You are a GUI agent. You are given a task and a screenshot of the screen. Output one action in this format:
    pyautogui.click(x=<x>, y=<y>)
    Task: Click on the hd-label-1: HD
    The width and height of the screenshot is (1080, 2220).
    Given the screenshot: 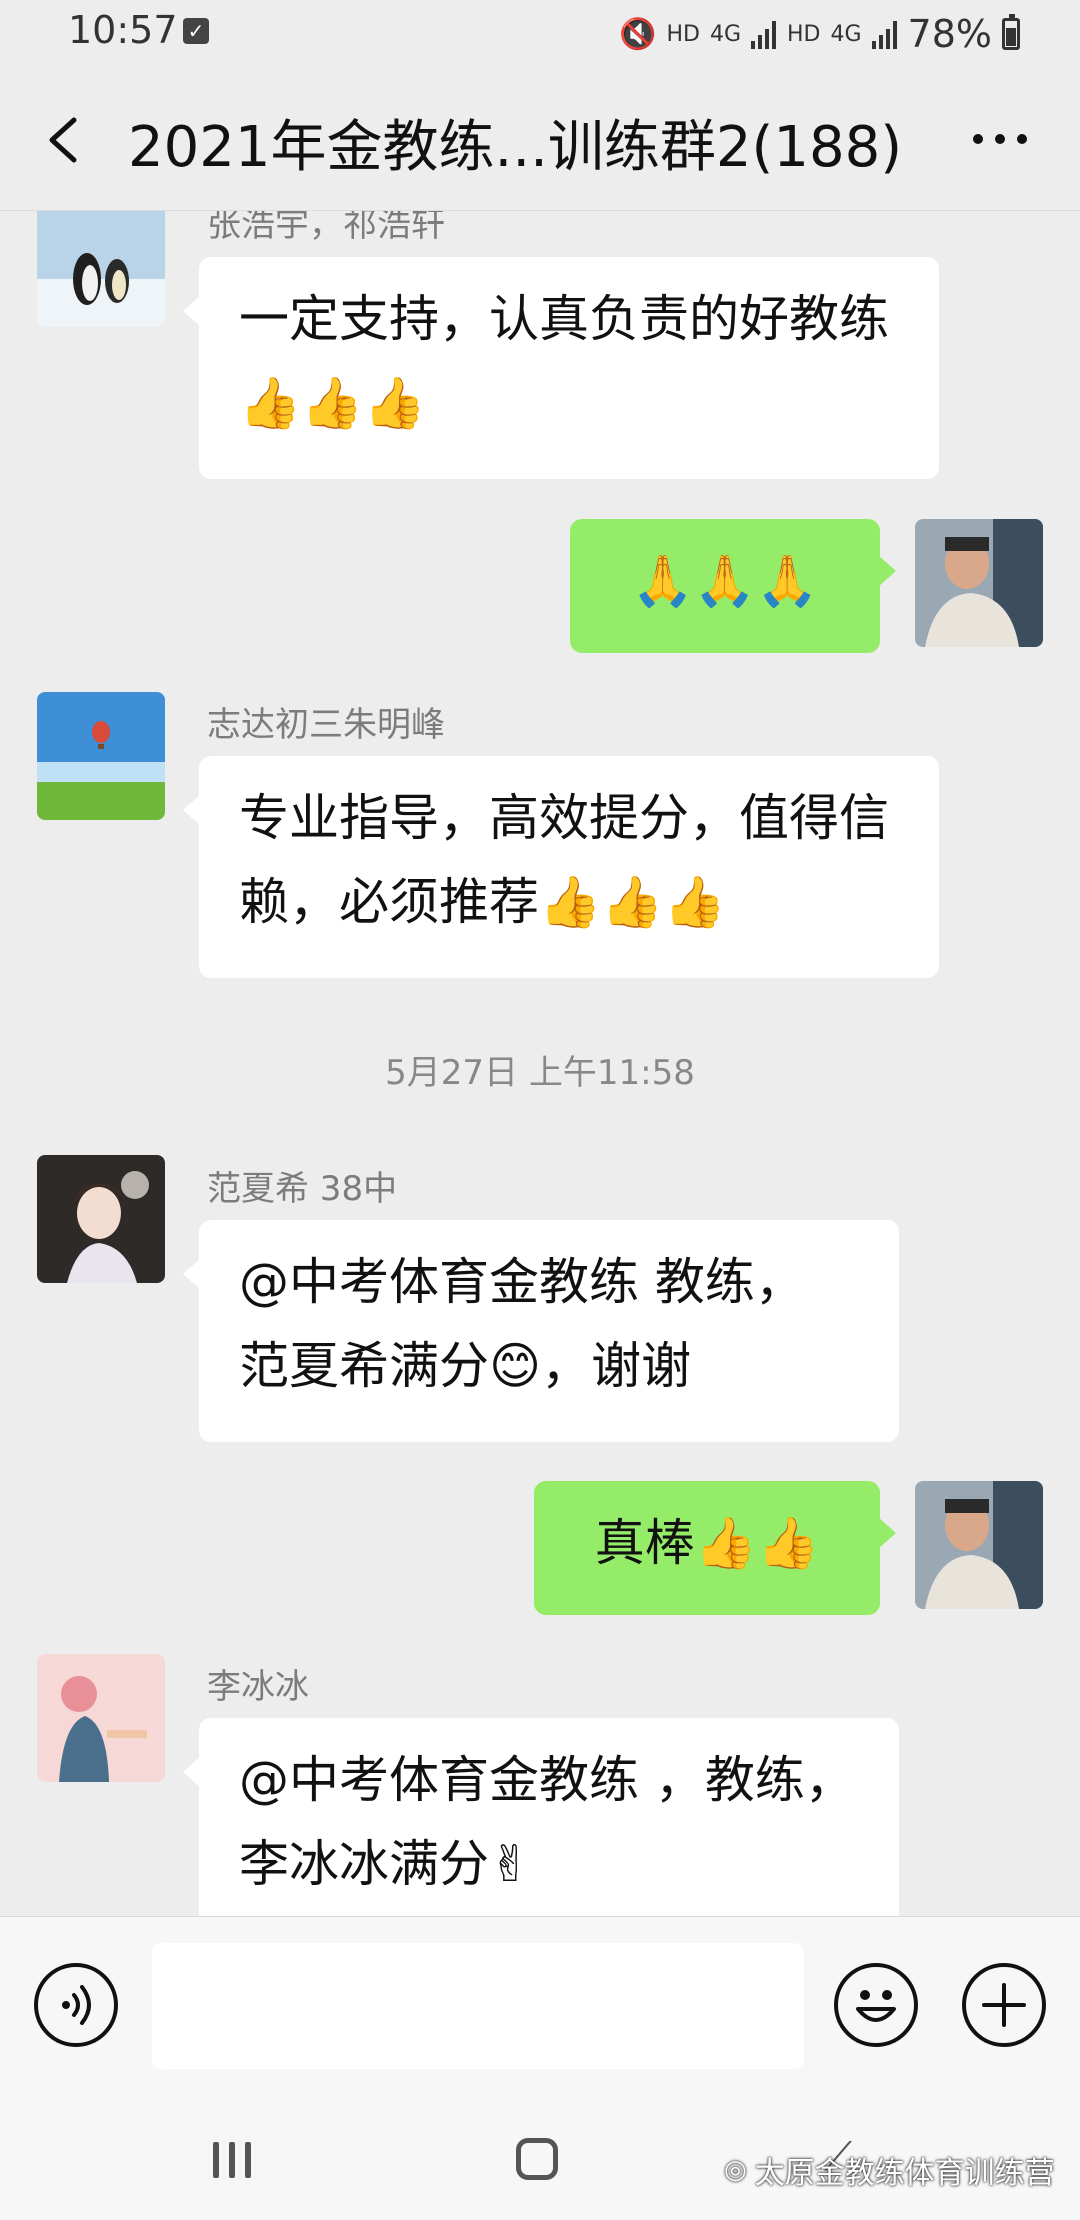 What is the action you would take?
    pyautogui.click(x=683, y=34)
    